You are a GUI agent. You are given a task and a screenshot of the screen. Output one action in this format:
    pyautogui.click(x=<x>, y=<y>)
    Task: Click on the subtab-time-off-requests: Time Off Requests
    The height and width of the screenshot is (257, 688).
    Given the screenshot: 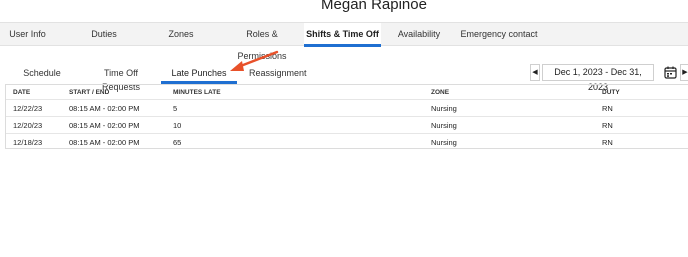 What is the action you would take?
    pyautogui.click(x=121, y=79)
    